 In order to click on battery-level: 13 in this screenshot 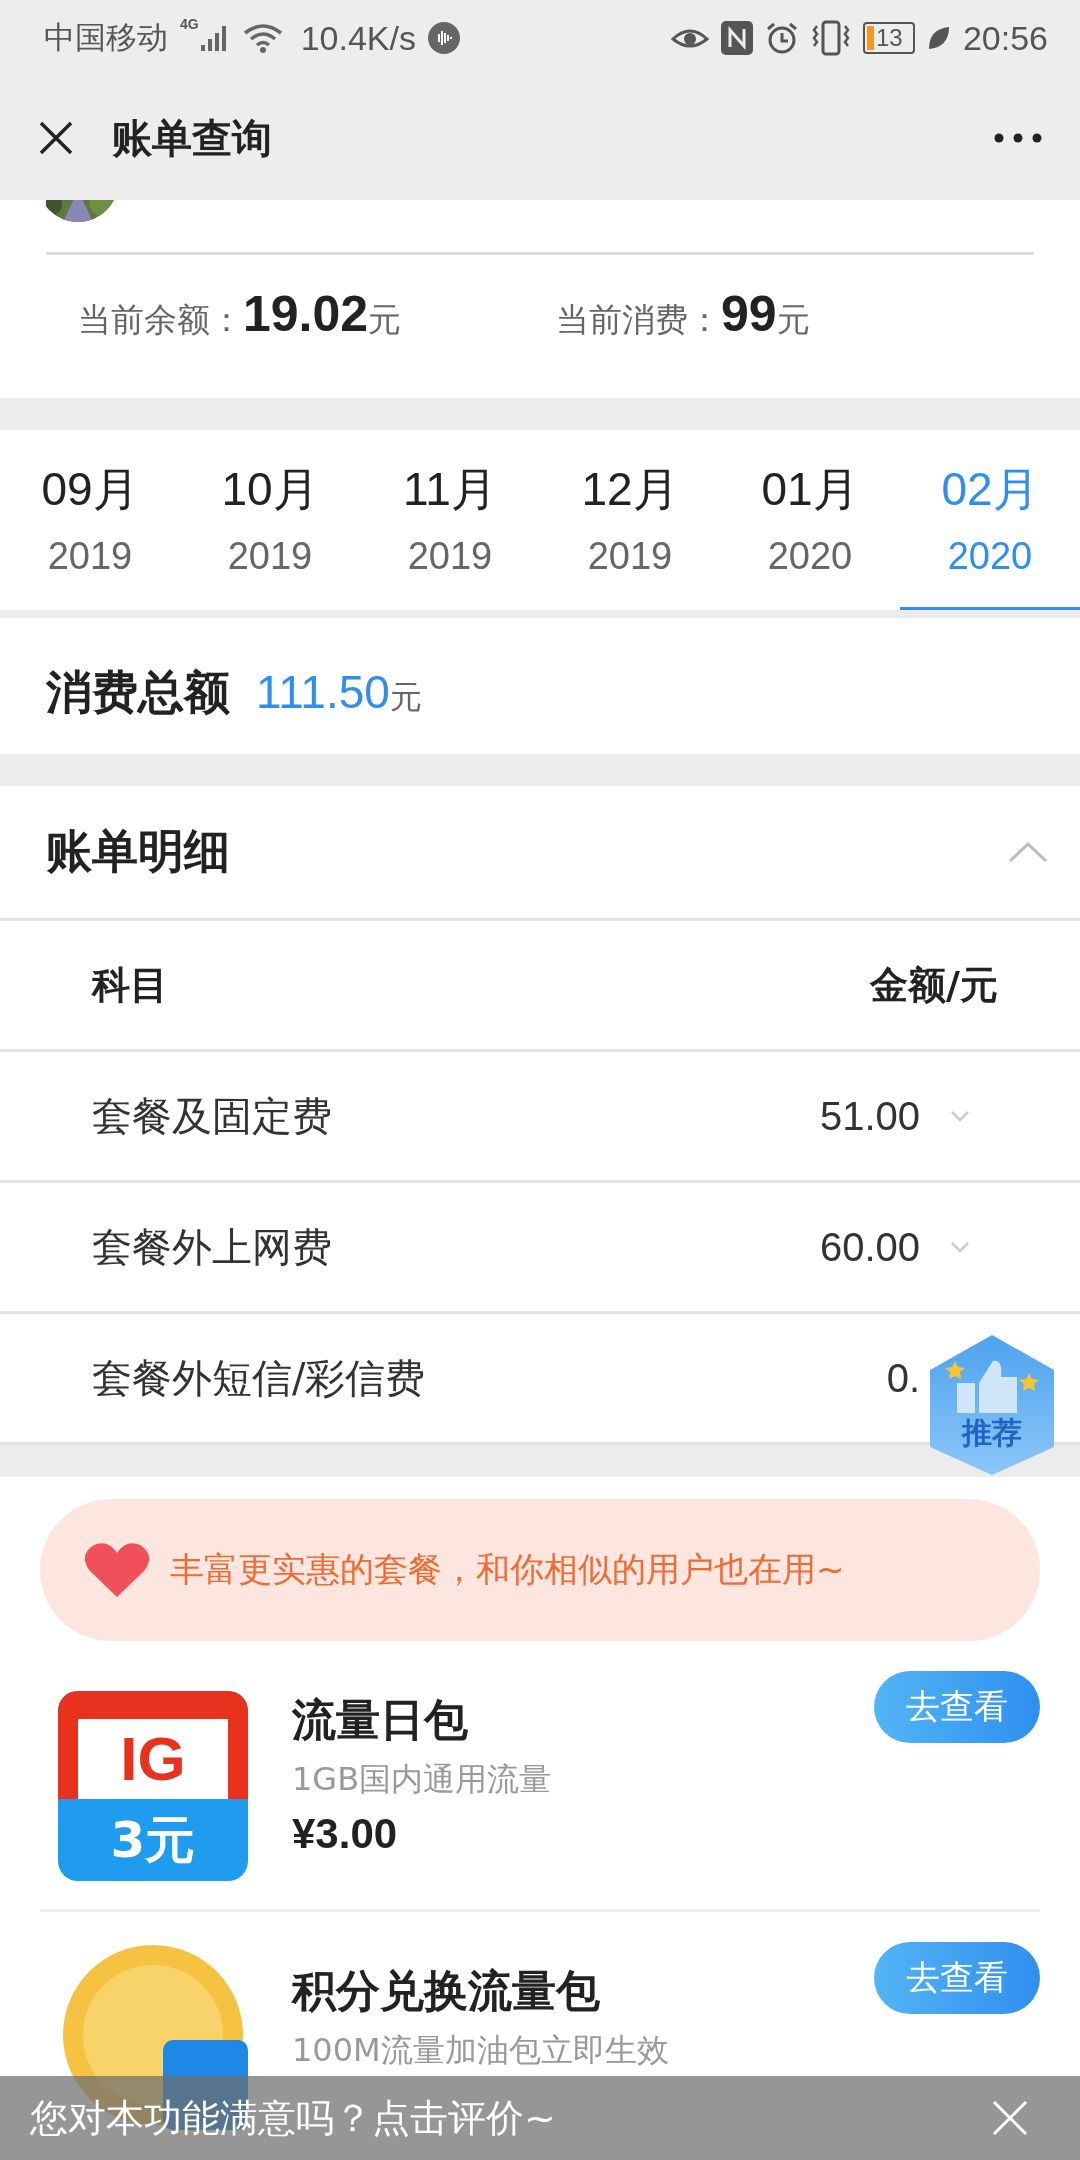, I will do `click(889, 38)`.